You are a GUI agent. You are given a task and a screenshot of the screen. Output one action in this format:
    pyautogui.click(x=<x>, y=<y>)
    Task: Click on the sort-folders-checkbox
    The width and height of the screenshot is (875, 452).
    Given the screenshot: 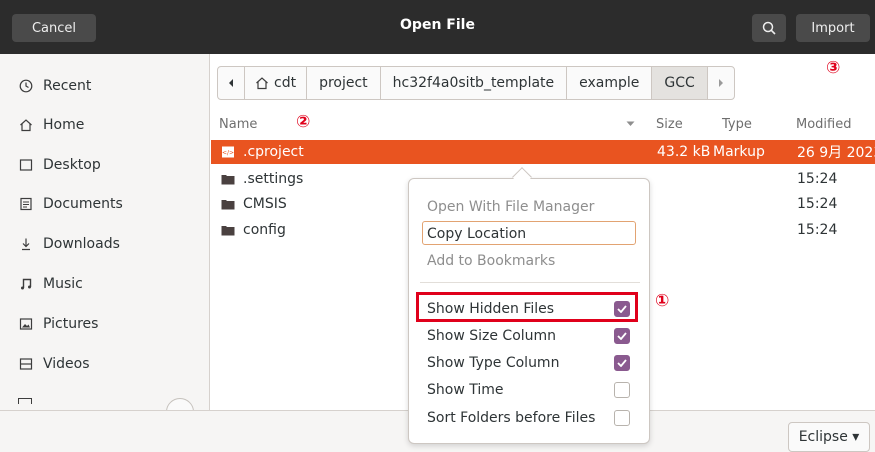 What is the action you would take?
    pyautogui.click(x=622, y=418)
    